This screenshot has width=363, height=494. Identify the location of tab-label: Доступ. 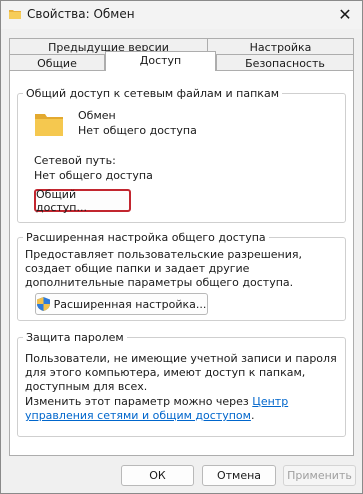
(160, 60).